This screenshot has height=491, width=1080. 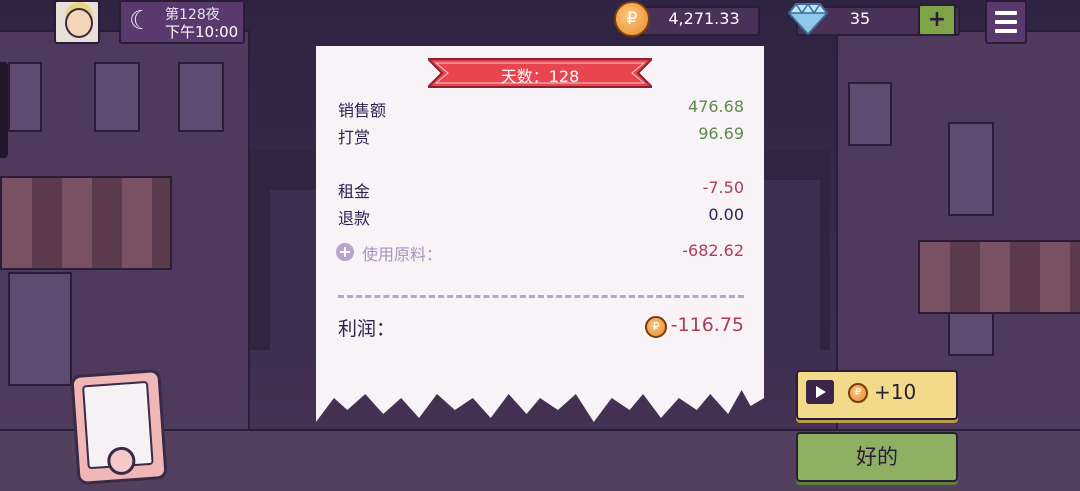 What do you see at coordinates (632, 19) in the screenshot?
I see `coin-icon: ₽` at bounding box center [632, 19].